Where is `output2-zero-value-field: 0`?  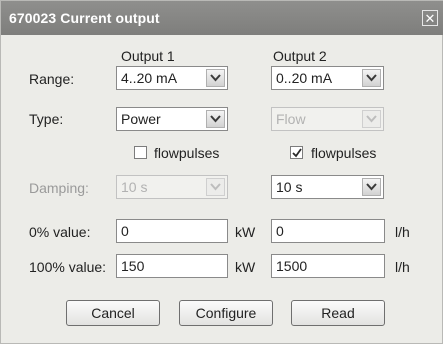 output2-zero-value-field: 0 is located at coordinates (328, 231).